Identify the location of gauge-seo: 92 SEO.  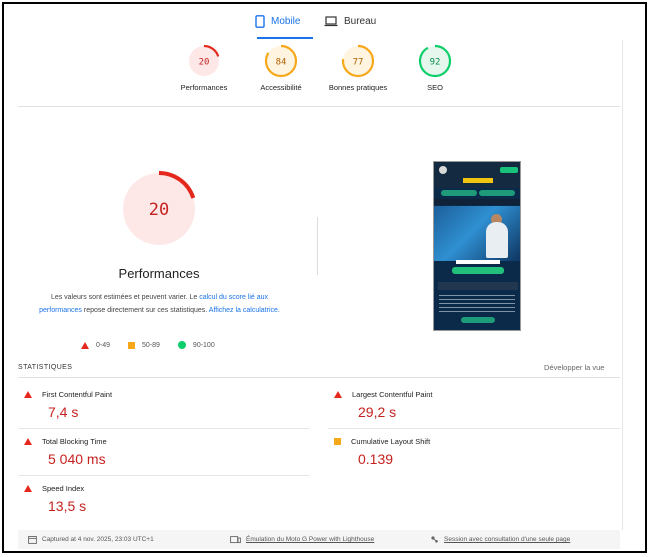
(435, 68).